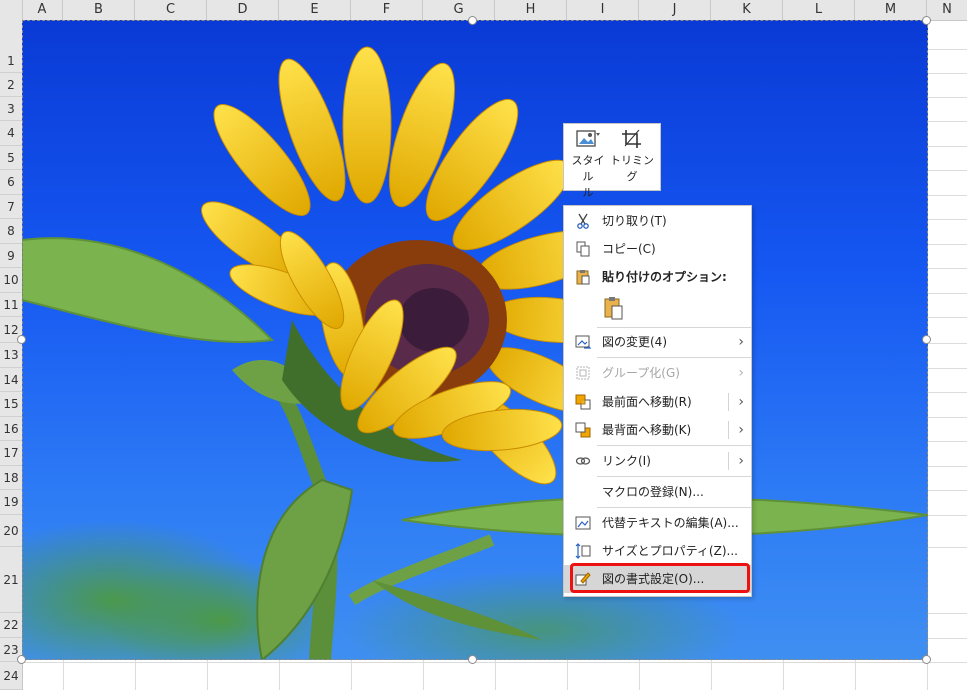  What do you see at coordinates (11, 429) in the screenshot?
I see `row-header-16: 16` at bounding box center [11, 429].